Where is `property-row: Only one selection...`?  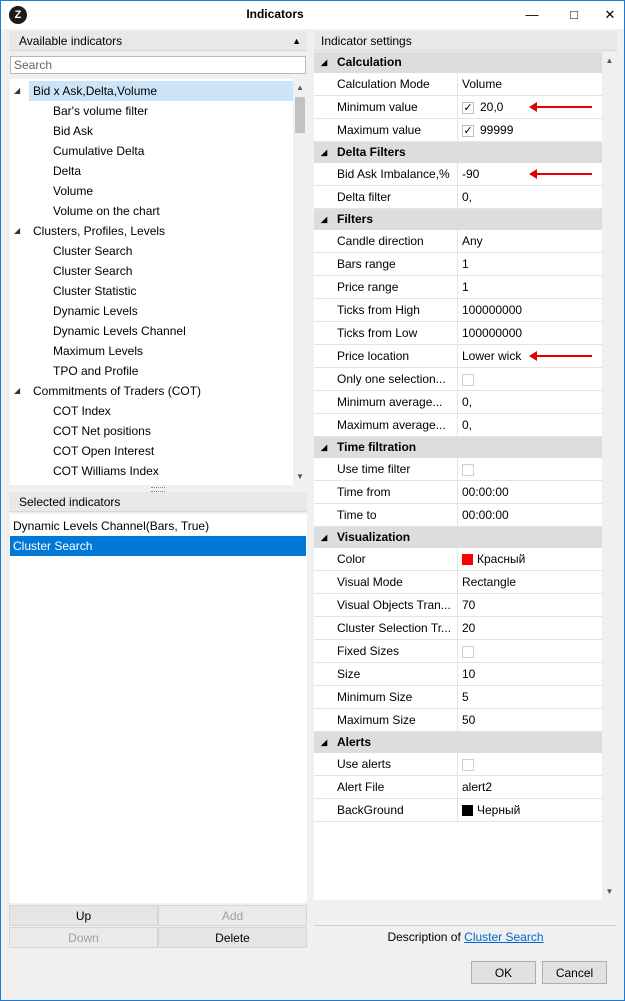
property-row: Only one selection... is located at coordinates (458, 379).